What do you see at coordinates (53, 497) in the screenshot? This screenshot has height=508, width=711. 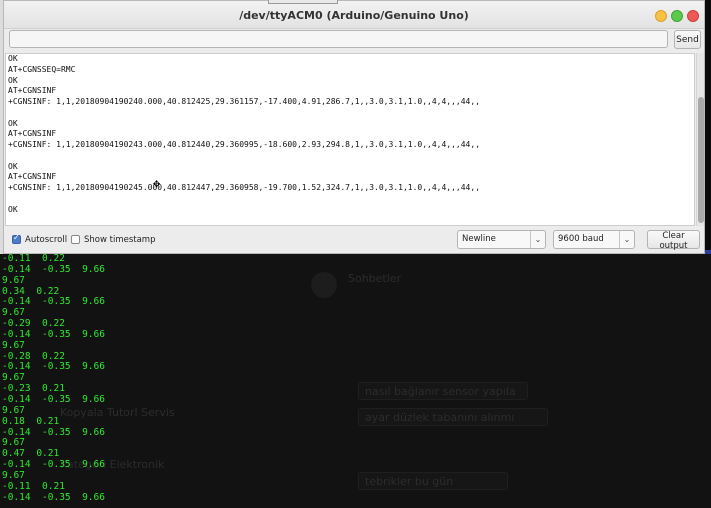 I see `terminal-line: -0.14 -0.35 9.66` at bounding box center [53, 497].